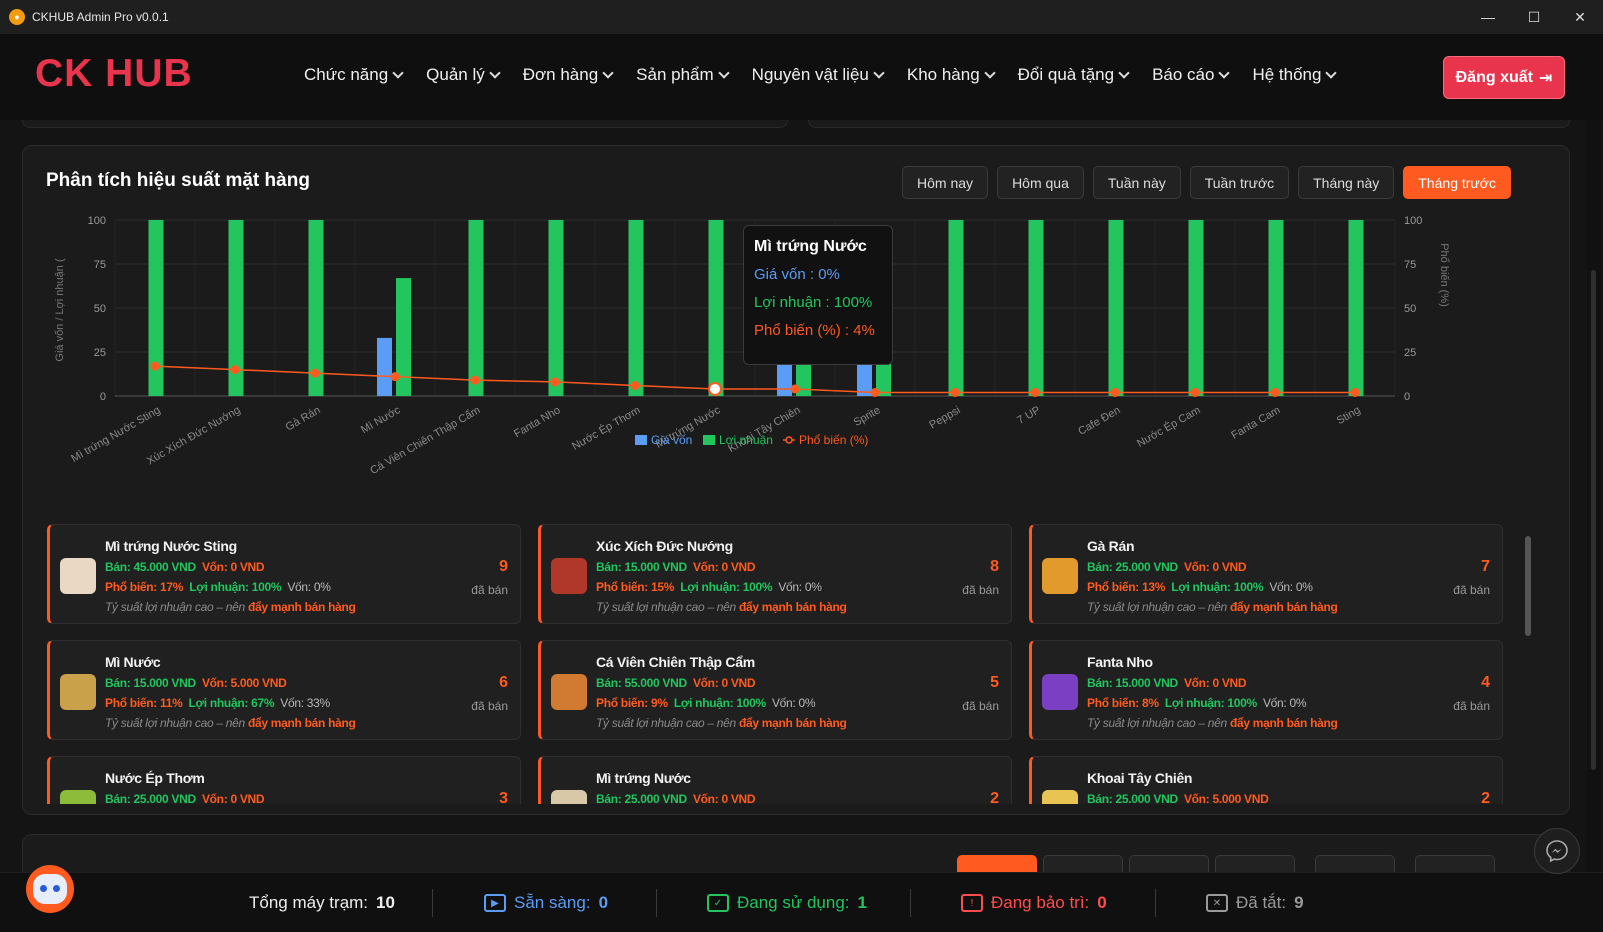 This screenshot has height=932, width=1603. Describe the element at coordinates (1189, 124) in the screenshot. I see `upper-panel-right` at that location.